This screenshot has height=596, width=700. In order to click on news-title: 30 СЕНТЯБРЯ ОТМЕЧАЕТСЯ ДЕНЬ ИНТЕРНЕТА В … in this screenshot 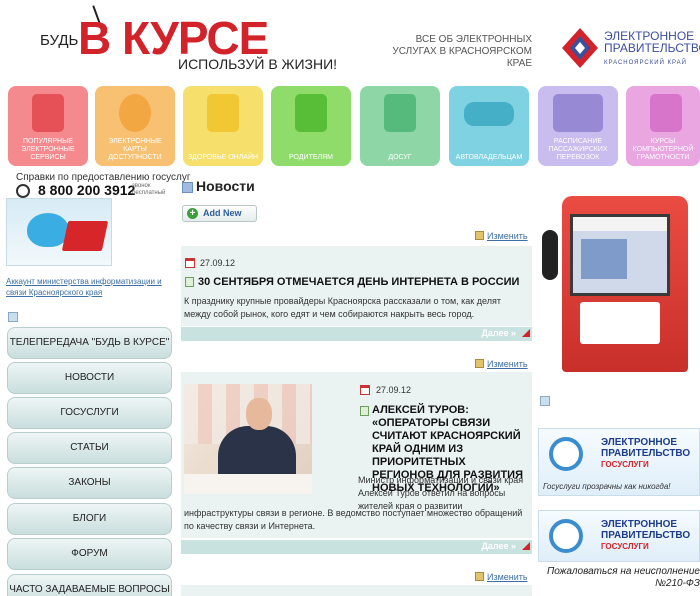, I will do `click(363, 282)`.